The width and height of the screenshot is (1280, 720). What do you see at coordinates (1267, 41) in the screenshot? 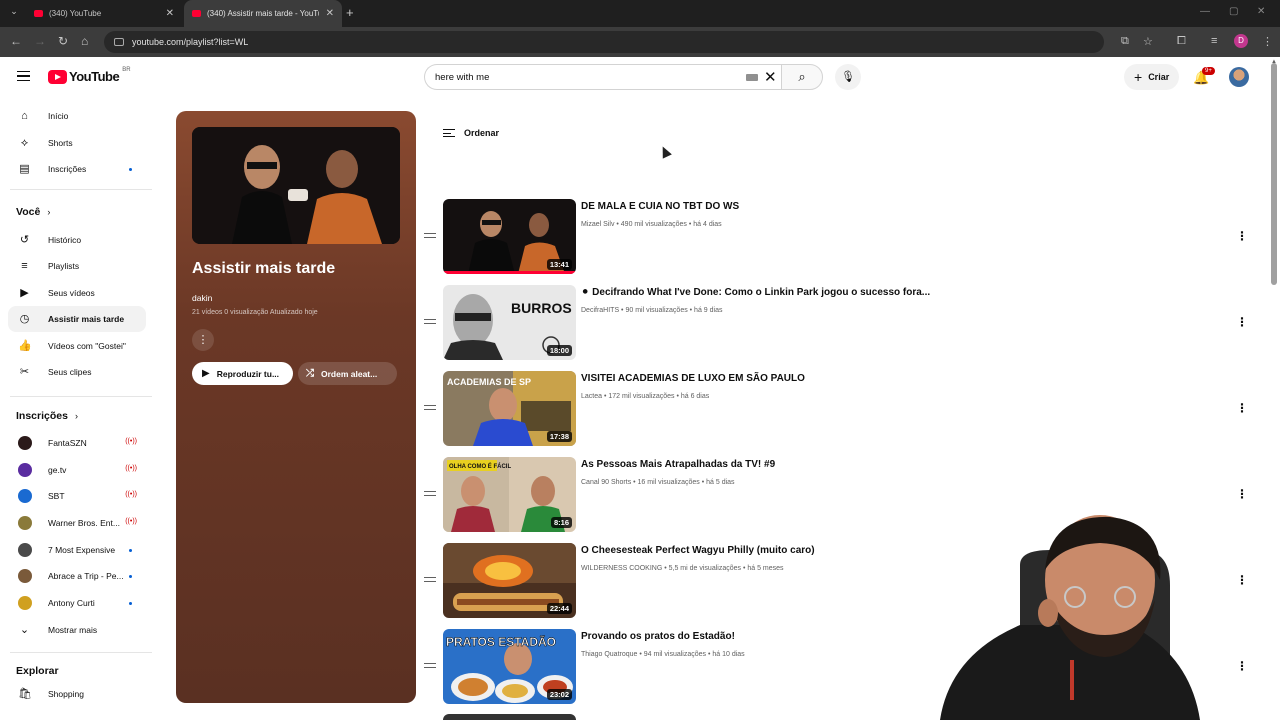
I see `browser-menu-icon: ⋮` at bounding box center [1267, 41].